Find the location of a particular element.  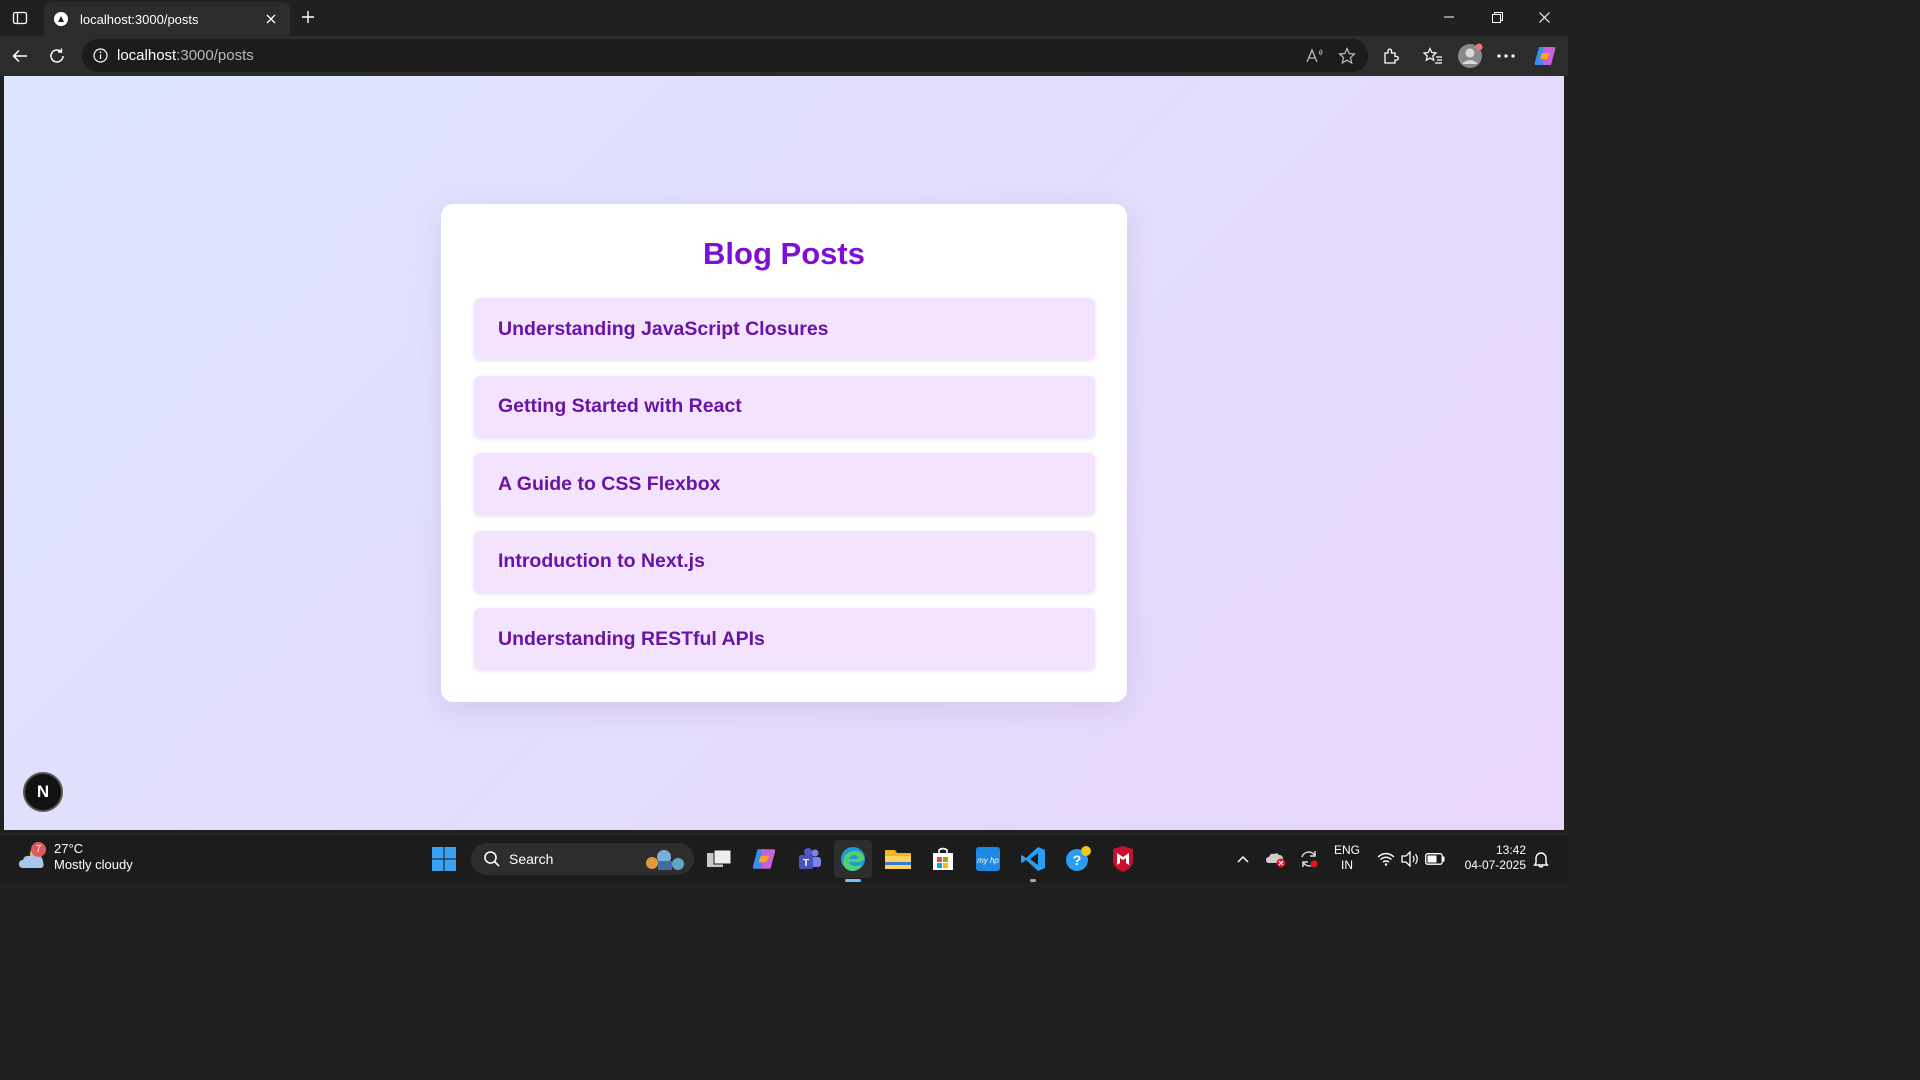

notifications-icon is located at coordinates (1541, 859).